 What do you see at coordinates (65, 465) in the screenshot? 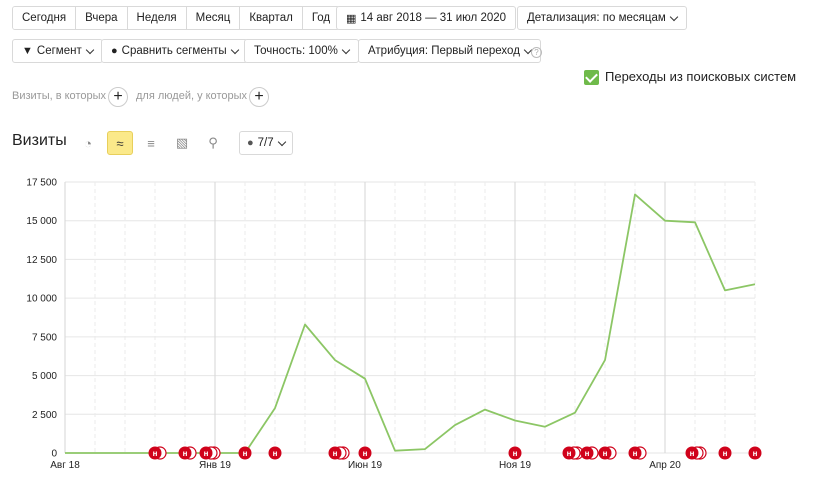
I see `x-tick-label: Авг 18` at bounding box center [65, 465].